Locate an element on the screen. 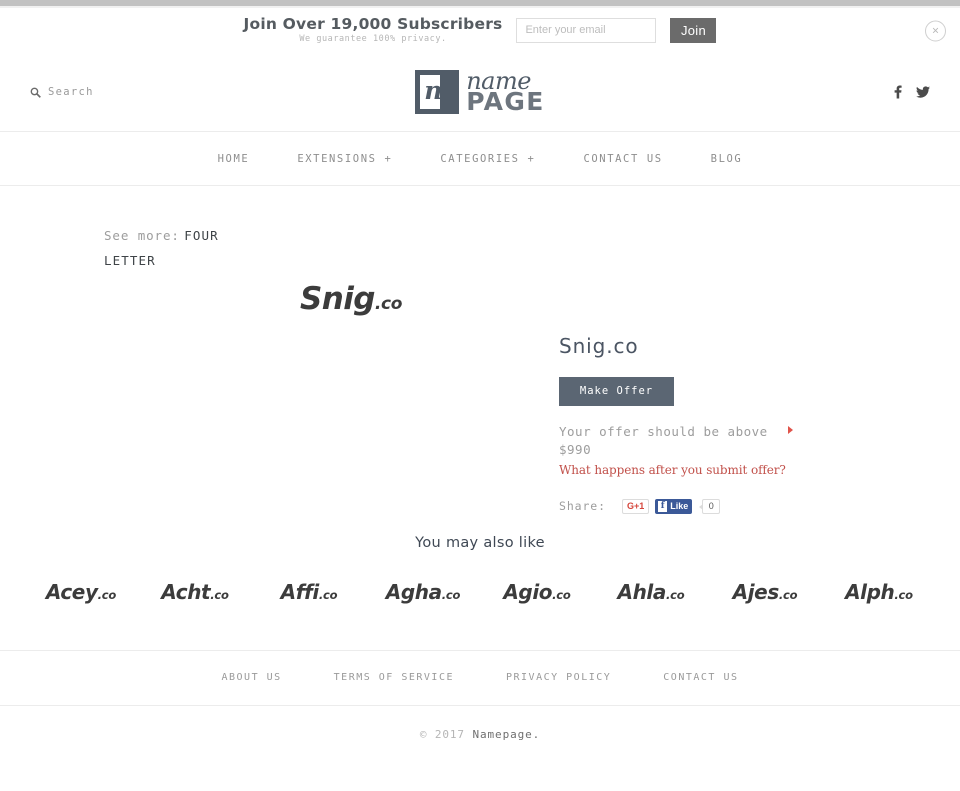 The width and height of the screenshot is (960, 791). logo-wordmark: name PAGE is located at coordinates (505, 92).